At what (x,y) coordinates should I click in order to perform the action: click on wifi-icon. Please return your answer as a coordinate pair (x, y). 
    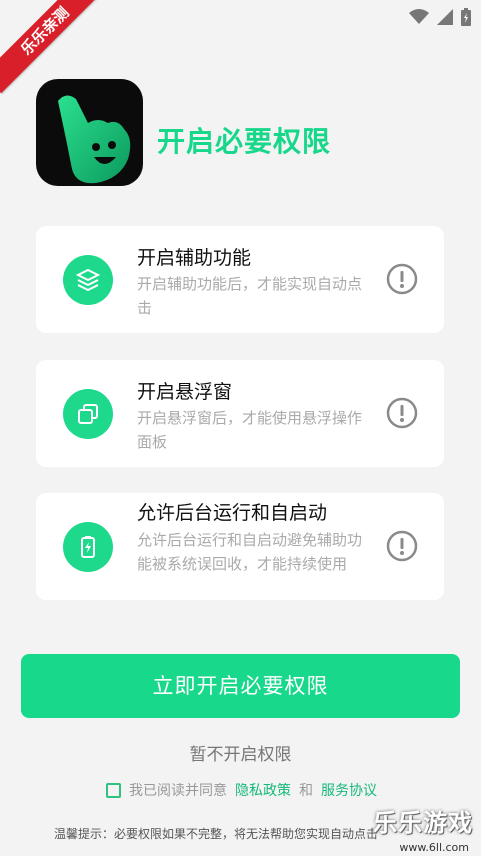
    Looking at the image, I should click on (419, 16).